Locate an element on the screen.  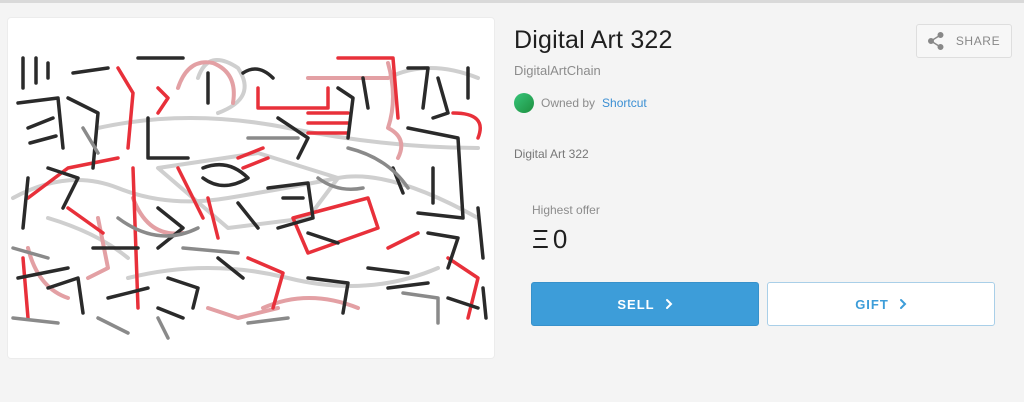
offer-amount: 0 is located at coordinates (560, 239).